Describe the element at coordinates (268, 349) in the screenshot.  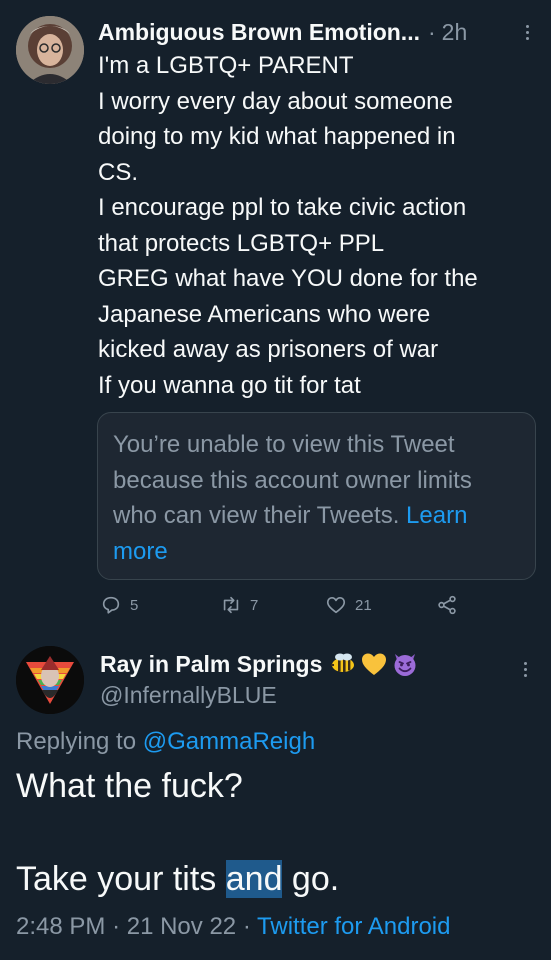
I see `tweet-text-line: kicked away as prisoners of war` at that location.